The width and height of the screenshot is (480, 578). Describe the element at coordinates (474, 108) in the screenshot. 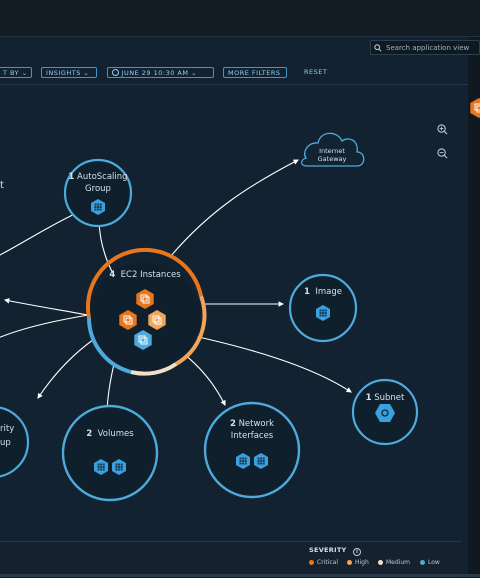

I see `alert-icon` at that location.